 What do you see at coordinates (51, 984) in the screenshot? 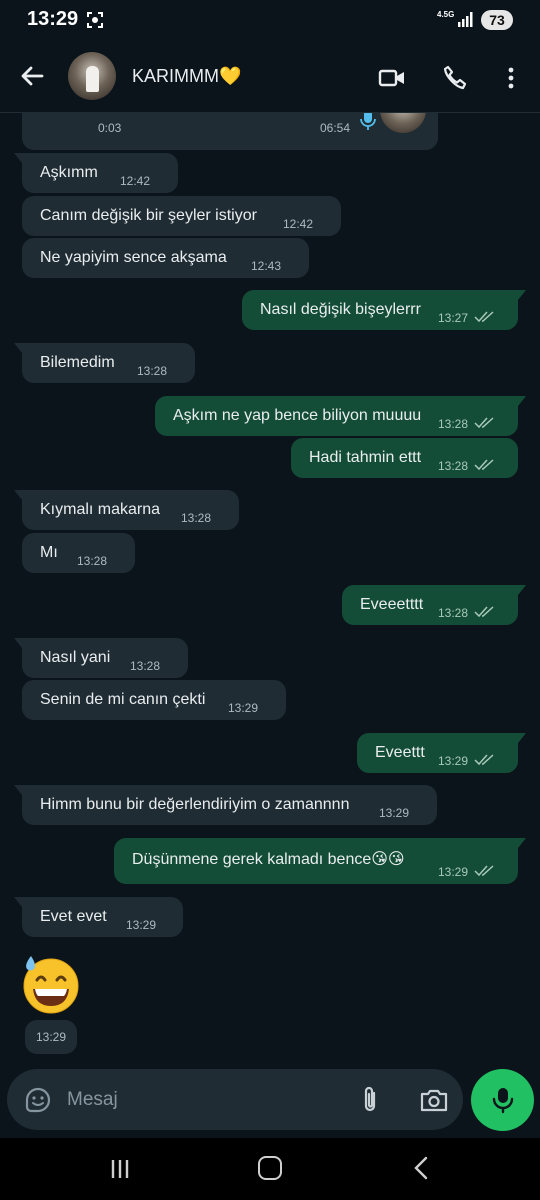
I see `grinning-sweat-emoji-icon` at bounding box center [51, 984].